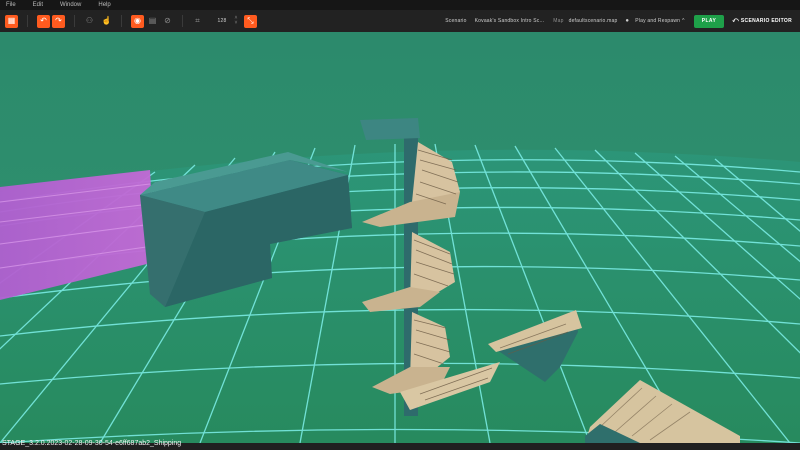 This screenshot has width=800, height=450. I want to click on scenario-editor-label: Scenario Editor, so click(766, 21).